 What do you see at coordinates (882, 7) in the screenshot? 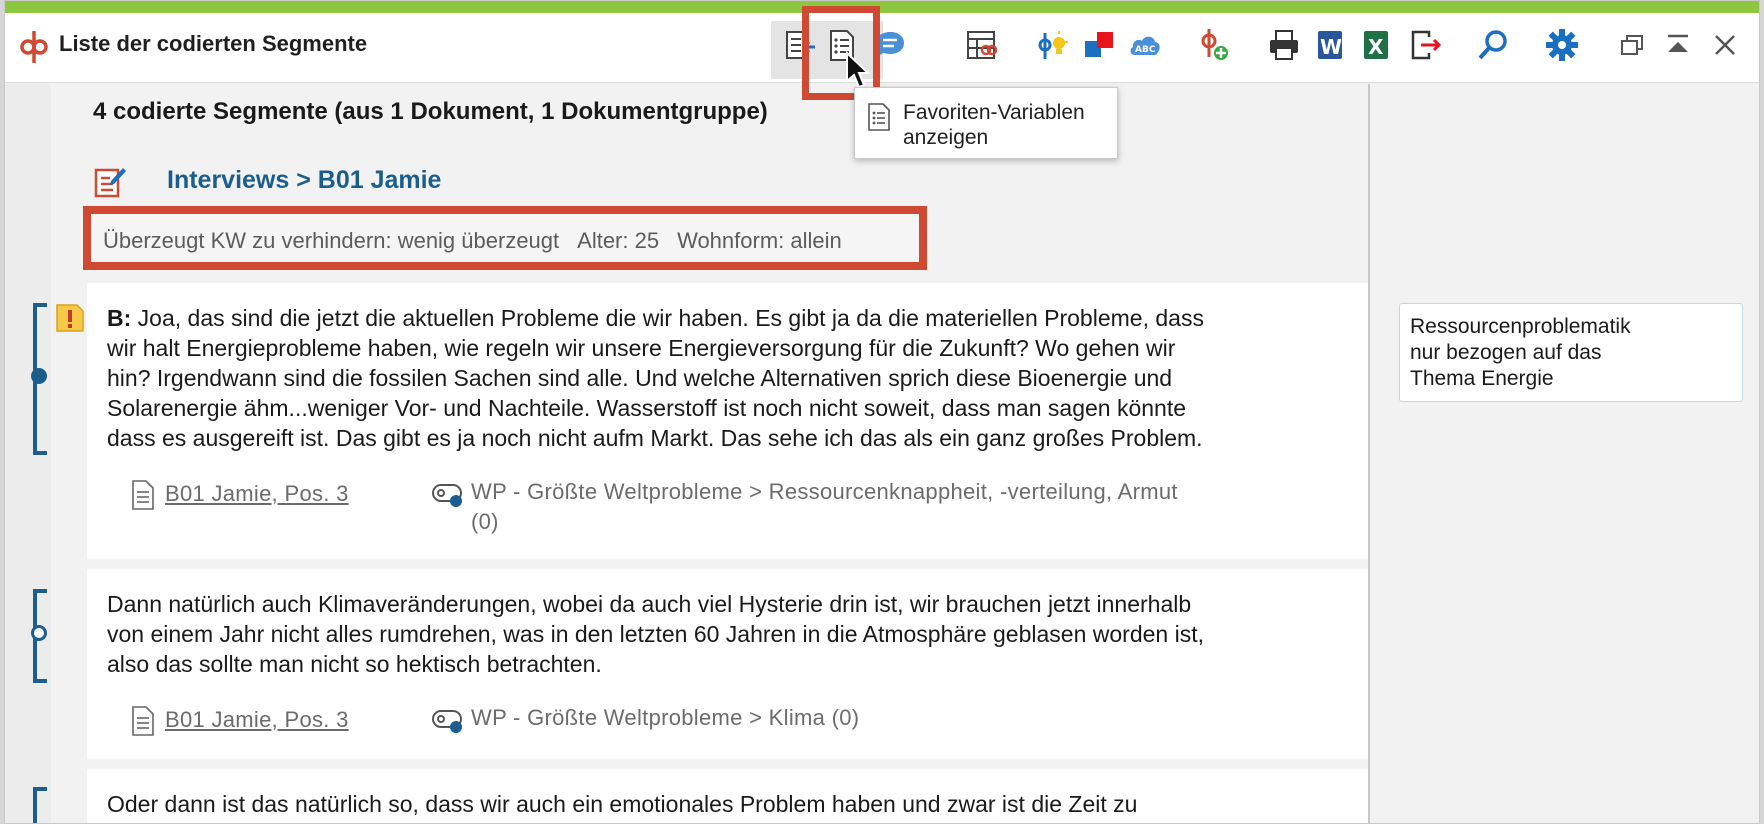
I see `accent-bar` at bounding box center [882, 7].